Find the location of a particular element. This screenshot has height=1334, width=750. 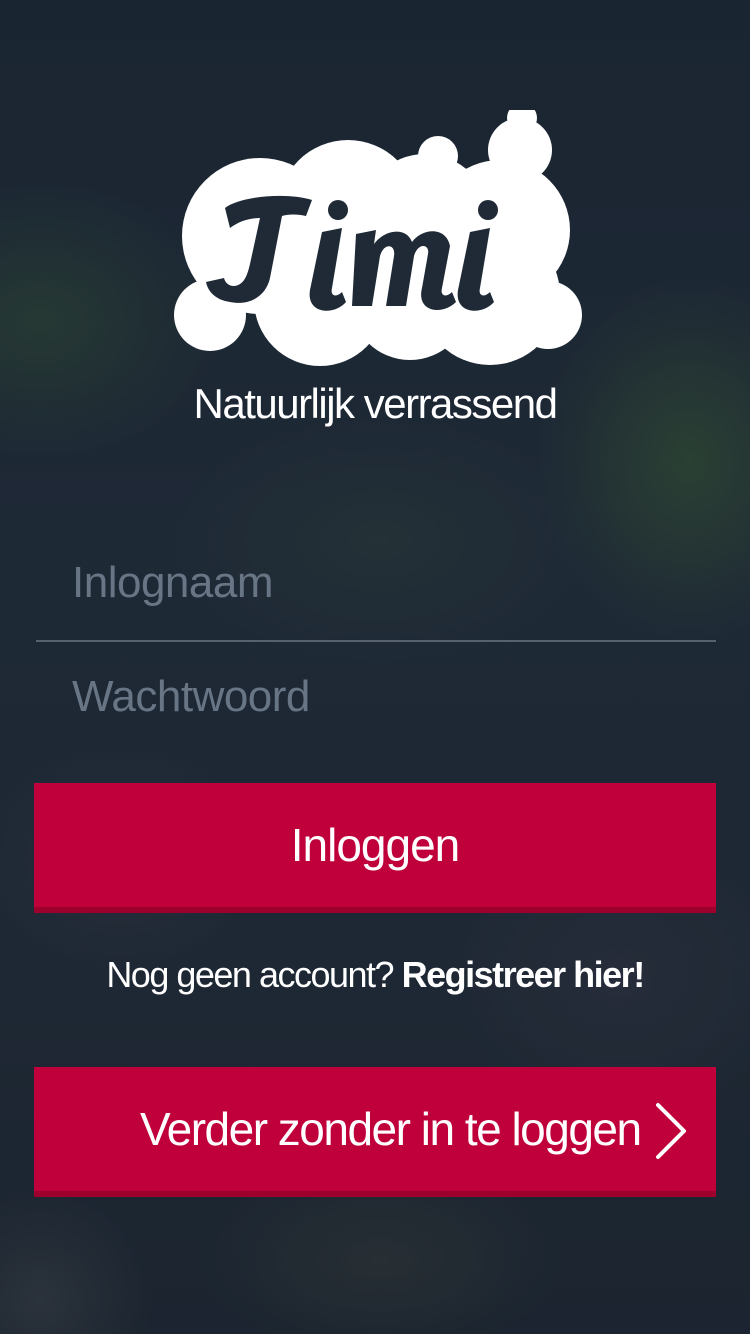

login-button: Inloggen is located at coordinates (375, 848).